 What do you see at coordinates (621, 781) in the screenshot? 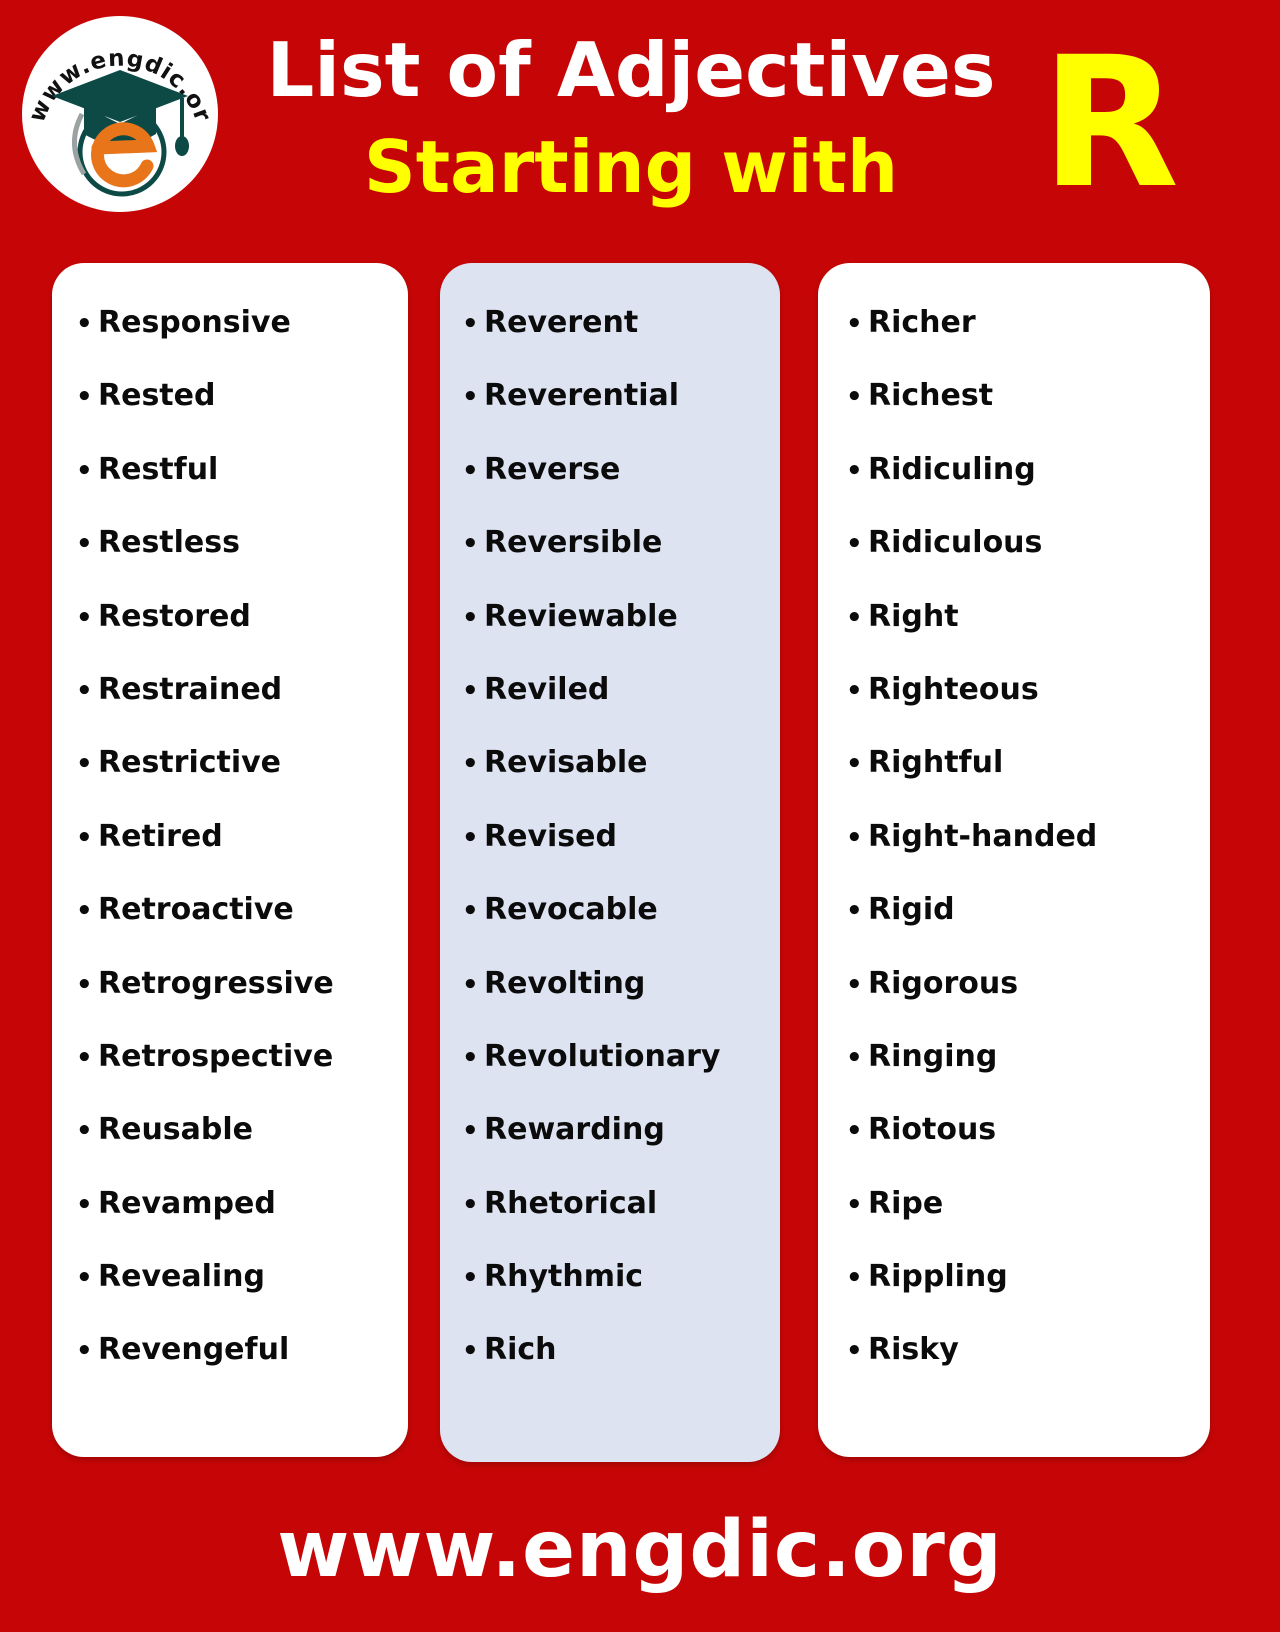
I see `list-item: • Revisable` at bounding box center [621, 781].